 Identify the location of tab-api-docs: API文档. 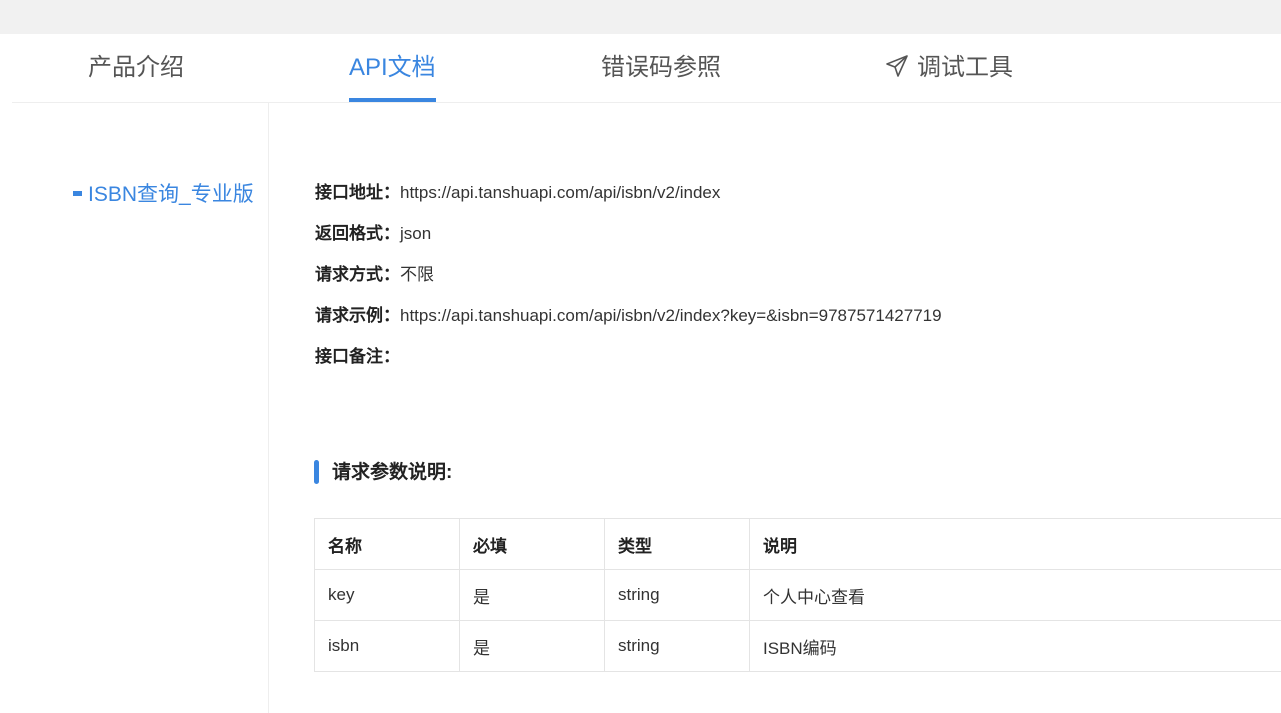
(392, 68).